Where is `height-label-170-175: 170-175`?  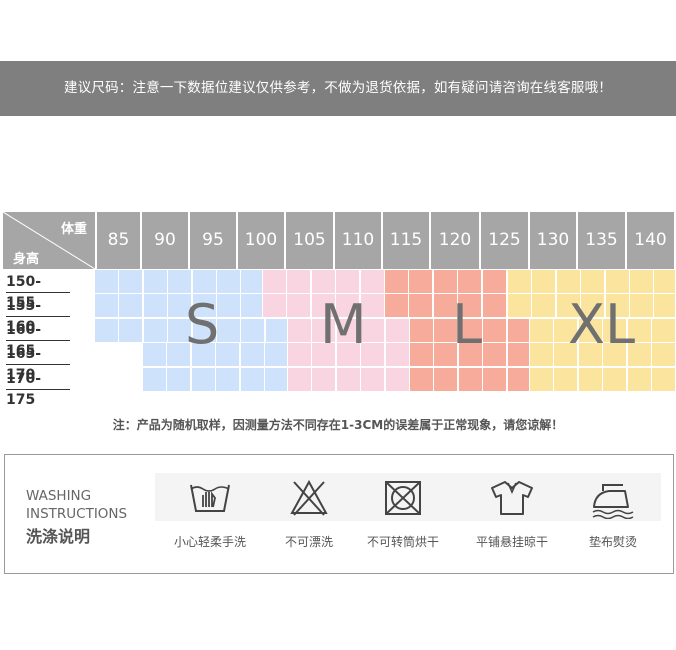 height-label-170-175: 170-175 is located at coordinates (38, 388).